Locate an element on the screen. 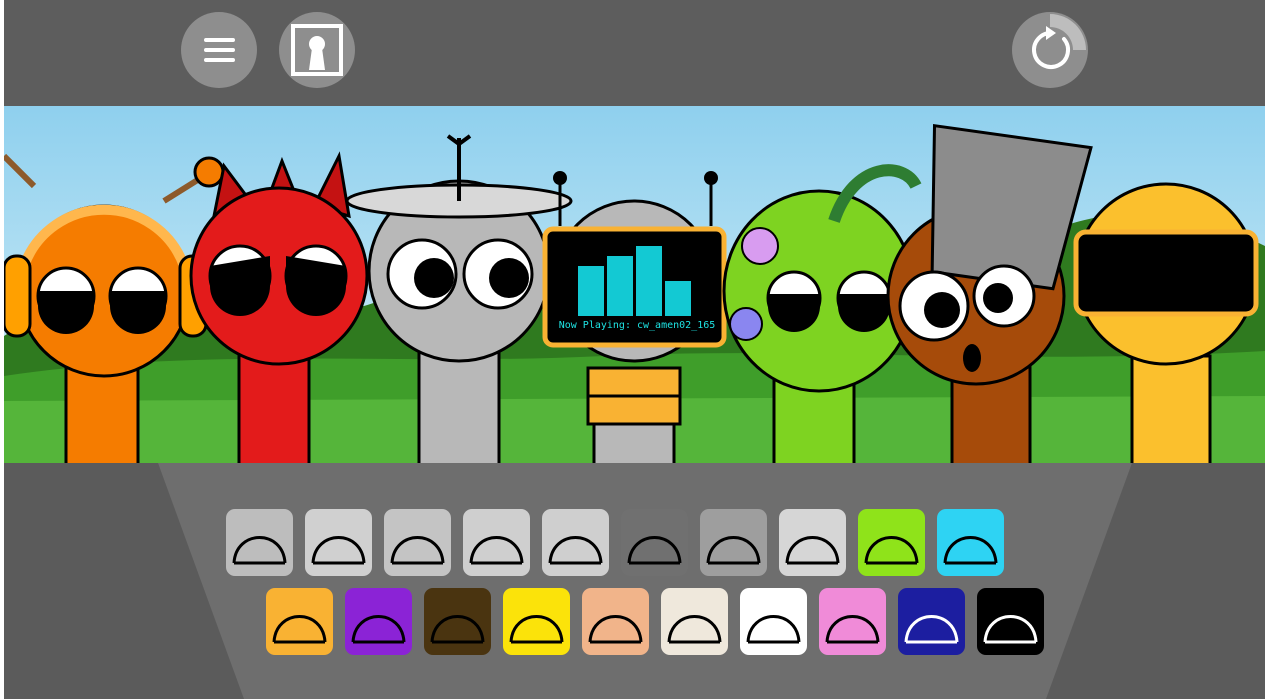  white-cat-costume-slot is located at coordinates (773, 621).